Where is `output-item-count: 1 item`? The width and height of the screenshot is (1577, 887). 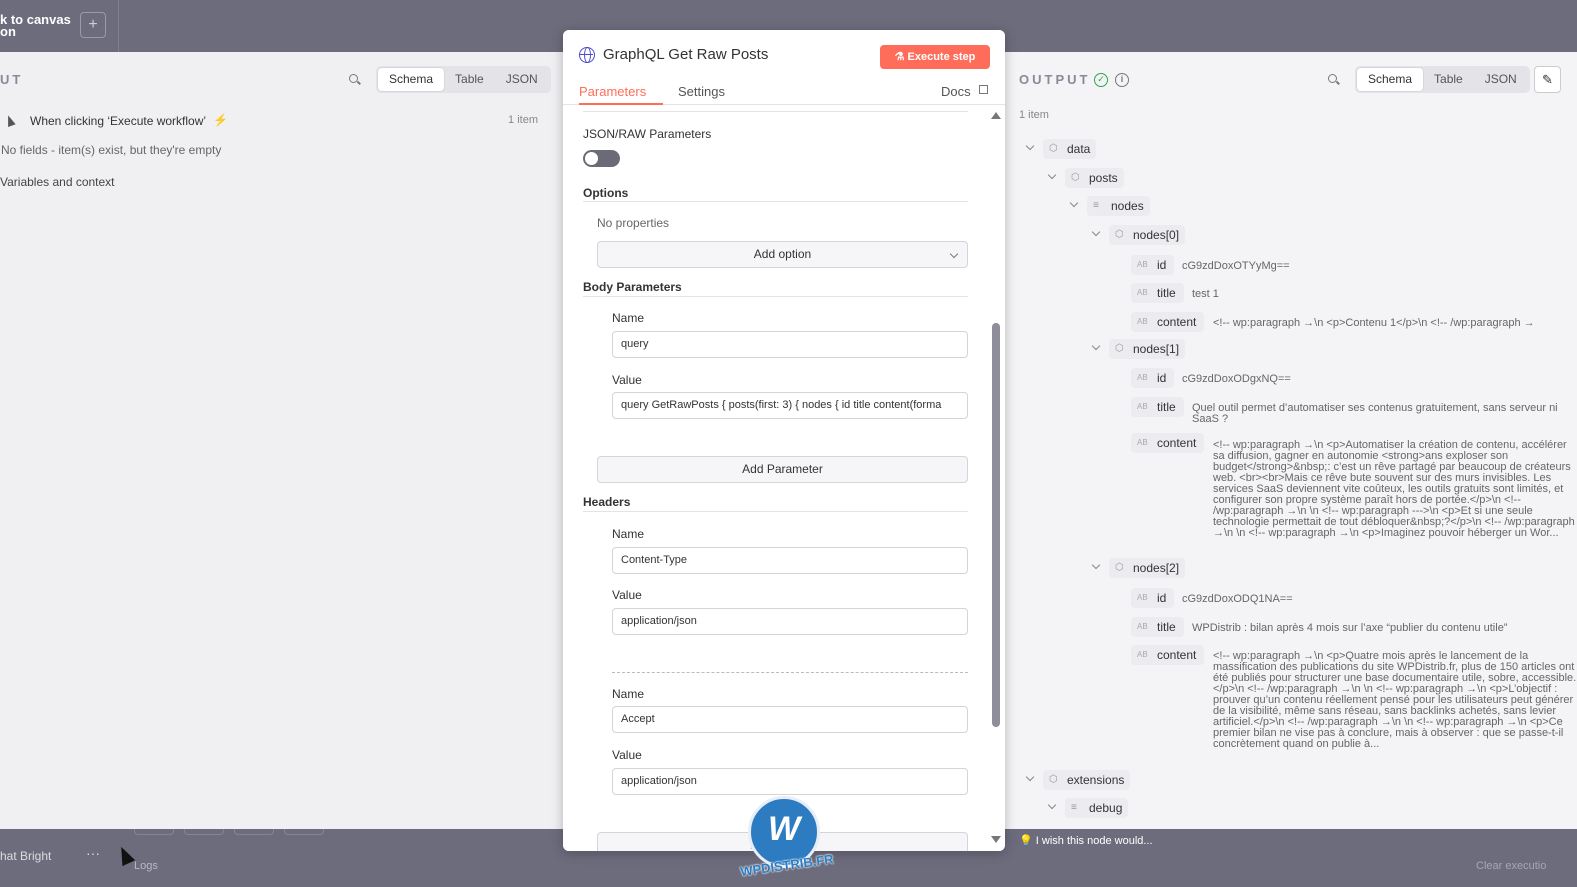
output-item-count: 1 item is located at coordinates (1034, 115).